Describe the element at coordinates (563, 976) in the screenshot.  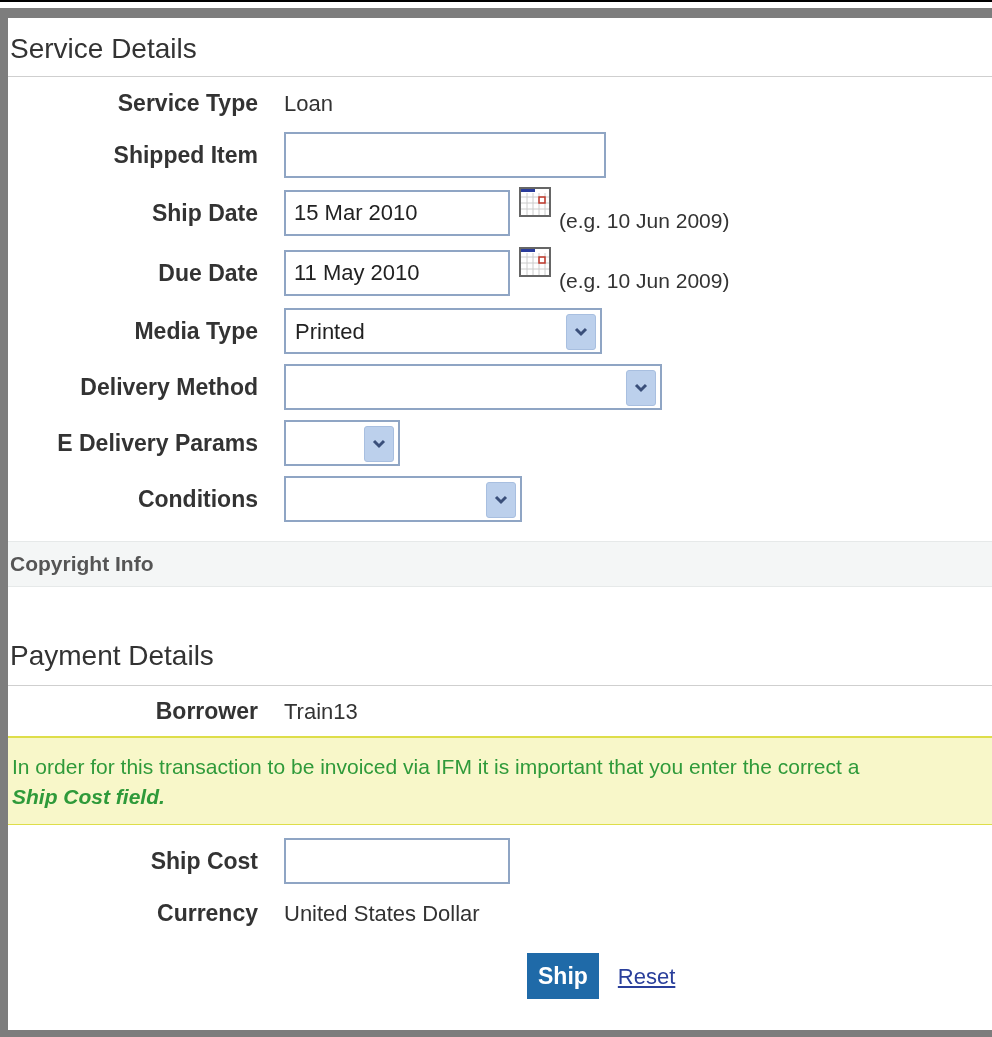
I see `ship-button: Ship` at that location.